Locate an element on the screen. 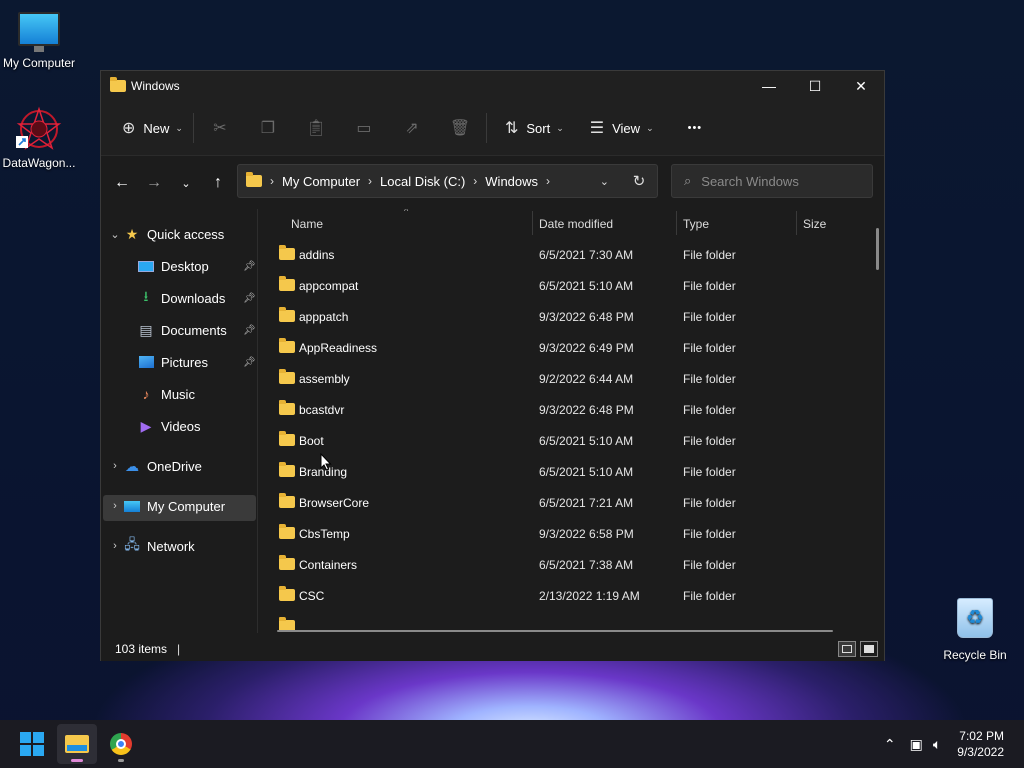  datawagon-shortcut-icon is located at coordinates (39, 129).